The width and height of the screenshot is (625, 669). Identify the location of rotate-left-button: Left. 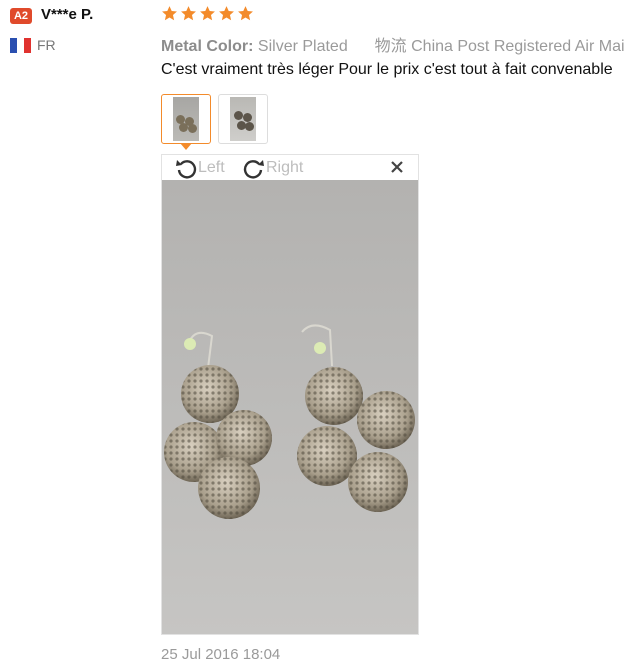
(199, 168).